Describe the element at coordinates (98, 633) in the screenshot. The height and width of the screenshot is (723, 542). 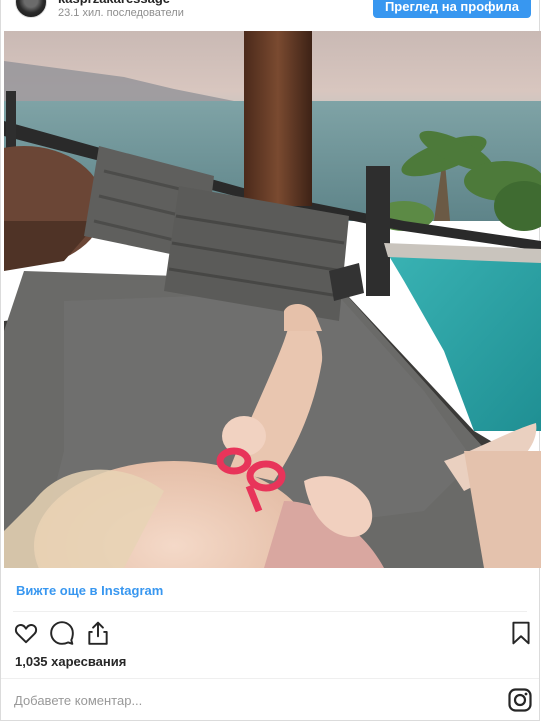
I see `share-icon` at that location.